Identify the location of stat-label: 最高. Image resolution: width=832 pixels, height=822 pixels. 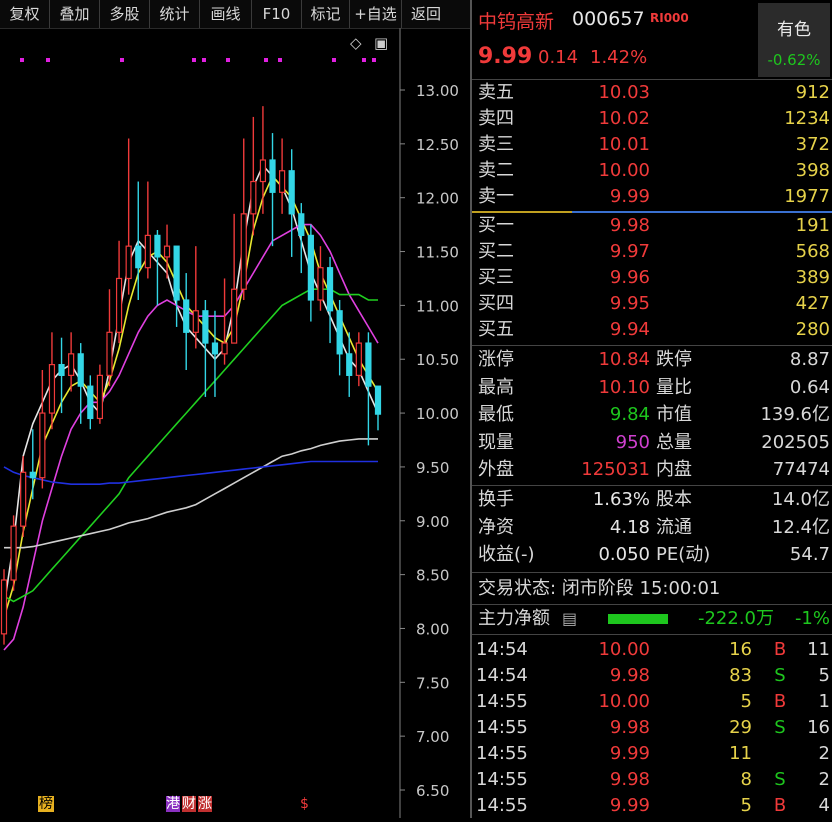
(496, 387).